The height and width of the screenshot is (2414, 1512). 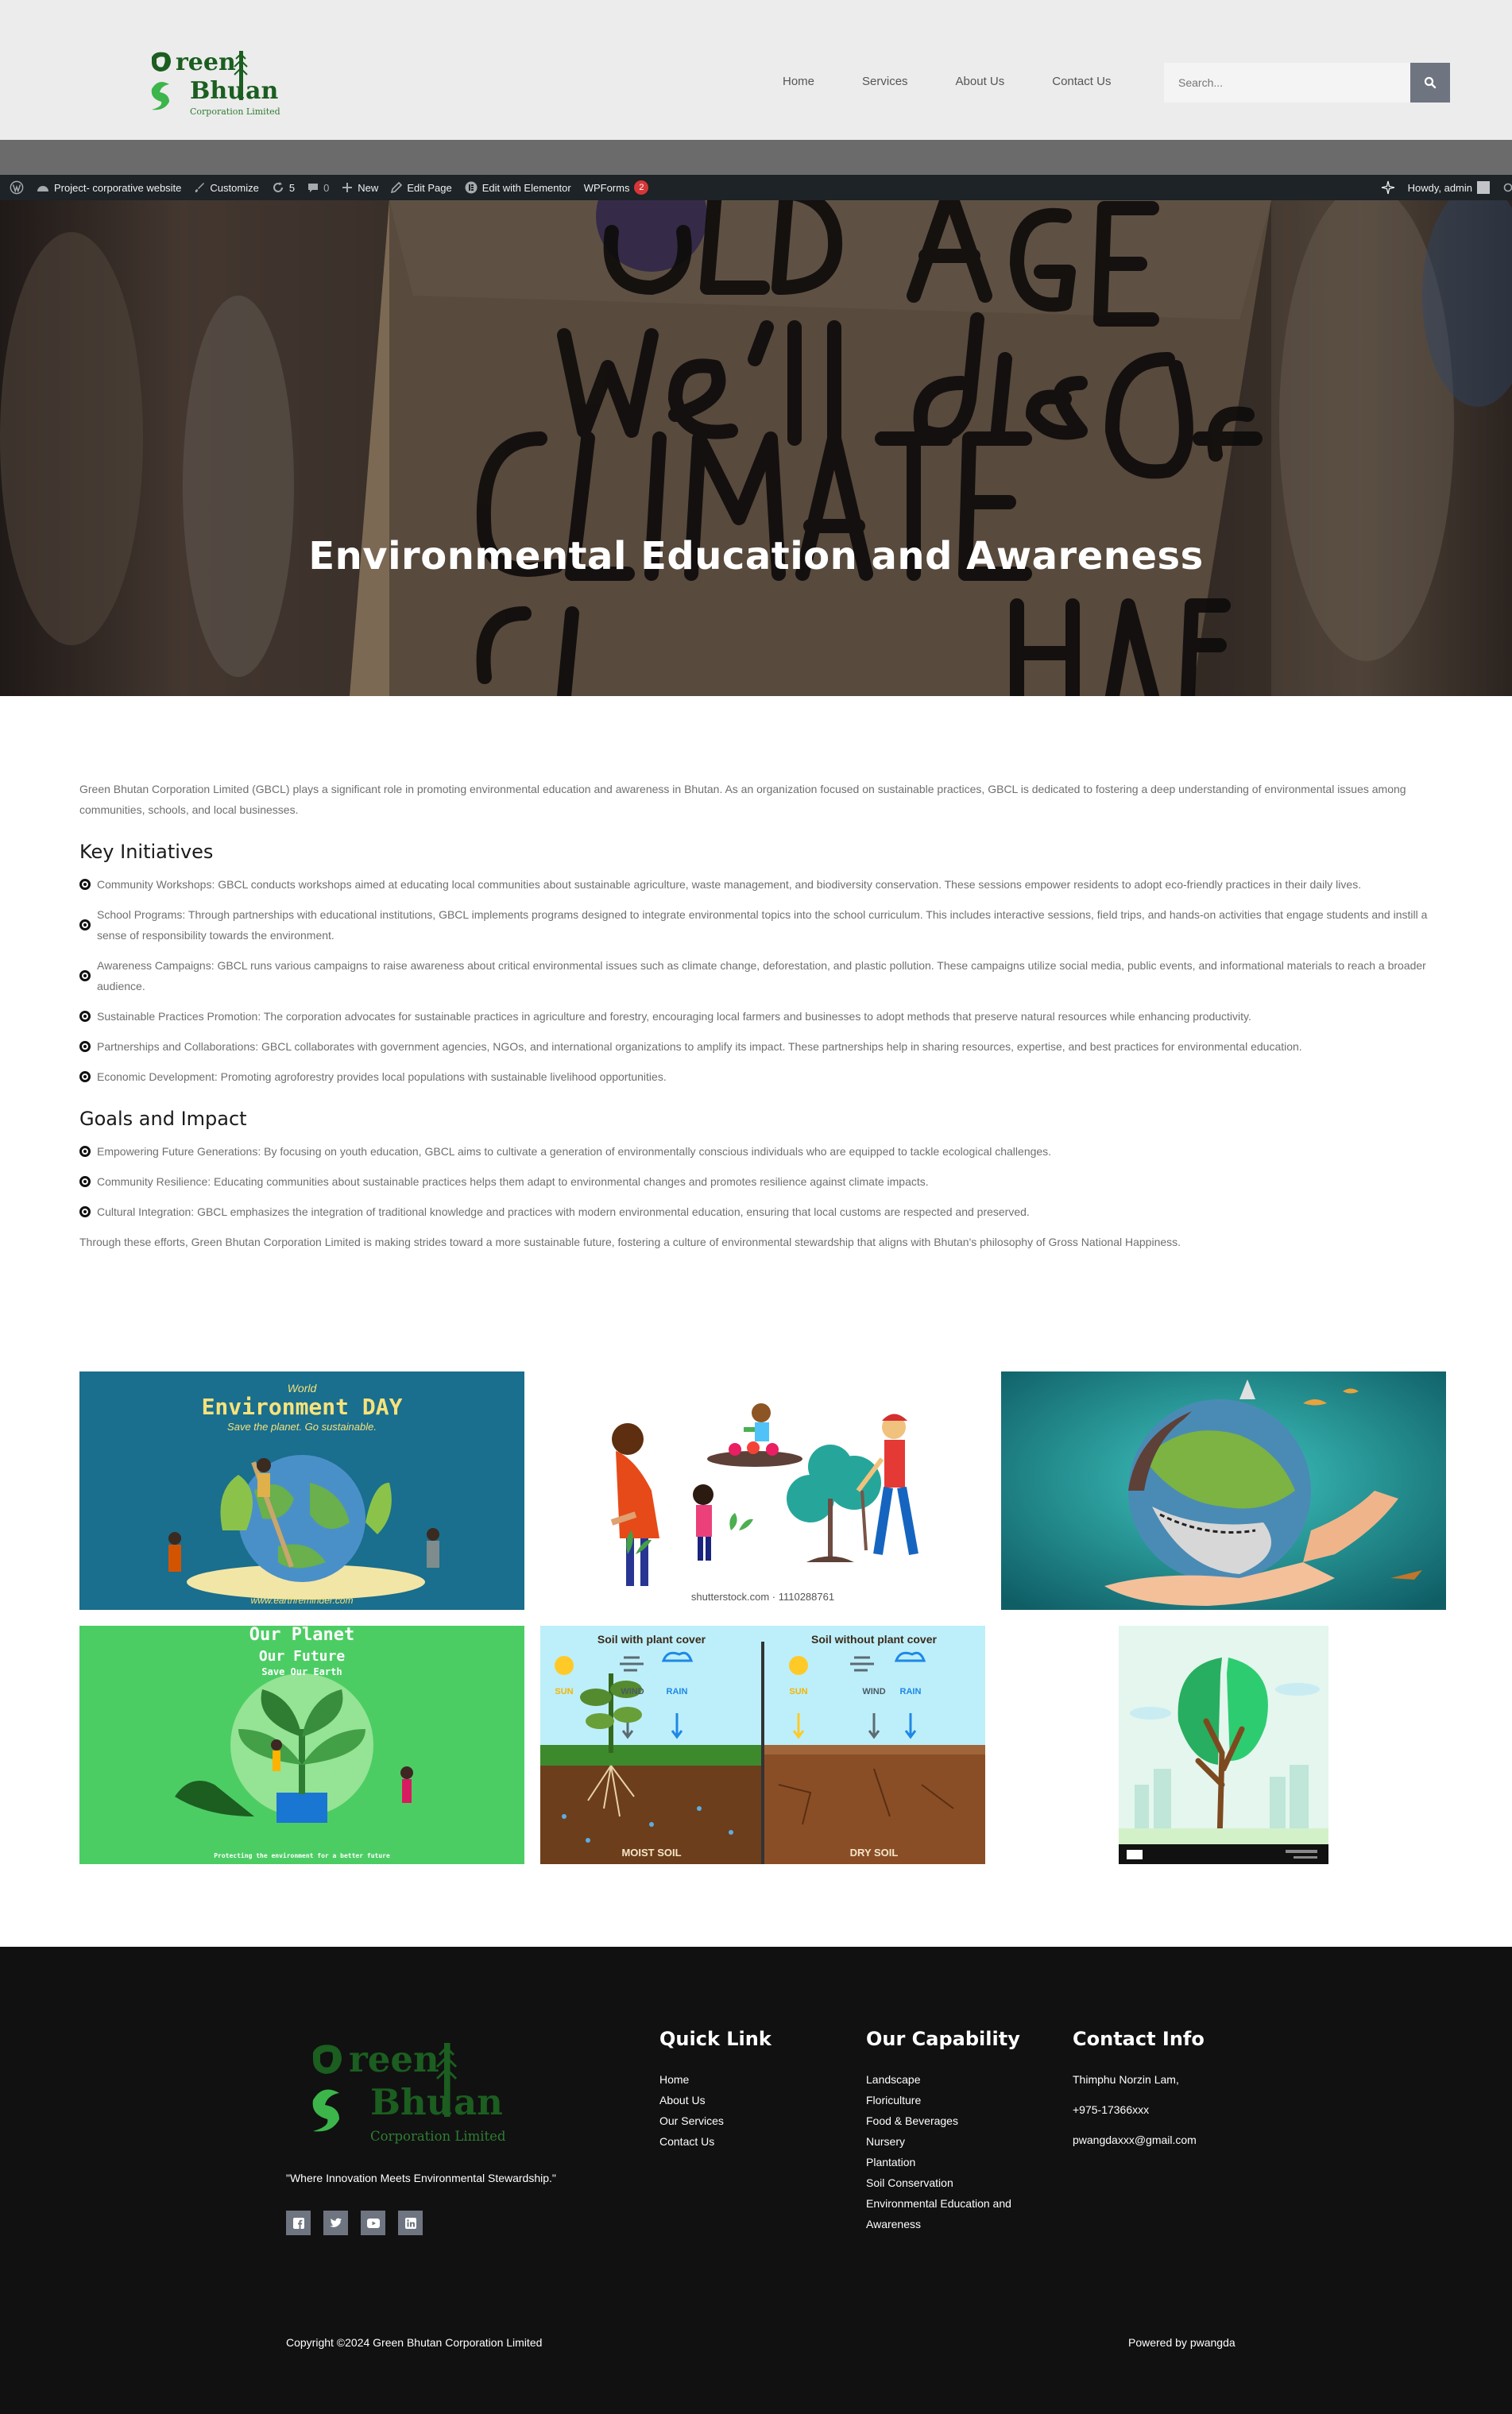 I want to click on wpforms-notification-badge: 2, so click(x=641, y=188).